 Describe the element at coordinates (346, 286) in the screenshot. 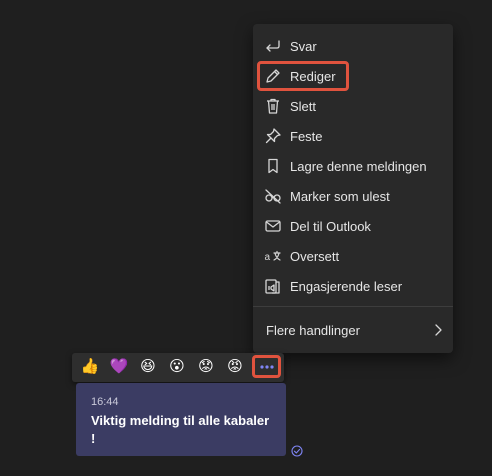

I see `menu-item-label: Engasjerende leser` at that location.